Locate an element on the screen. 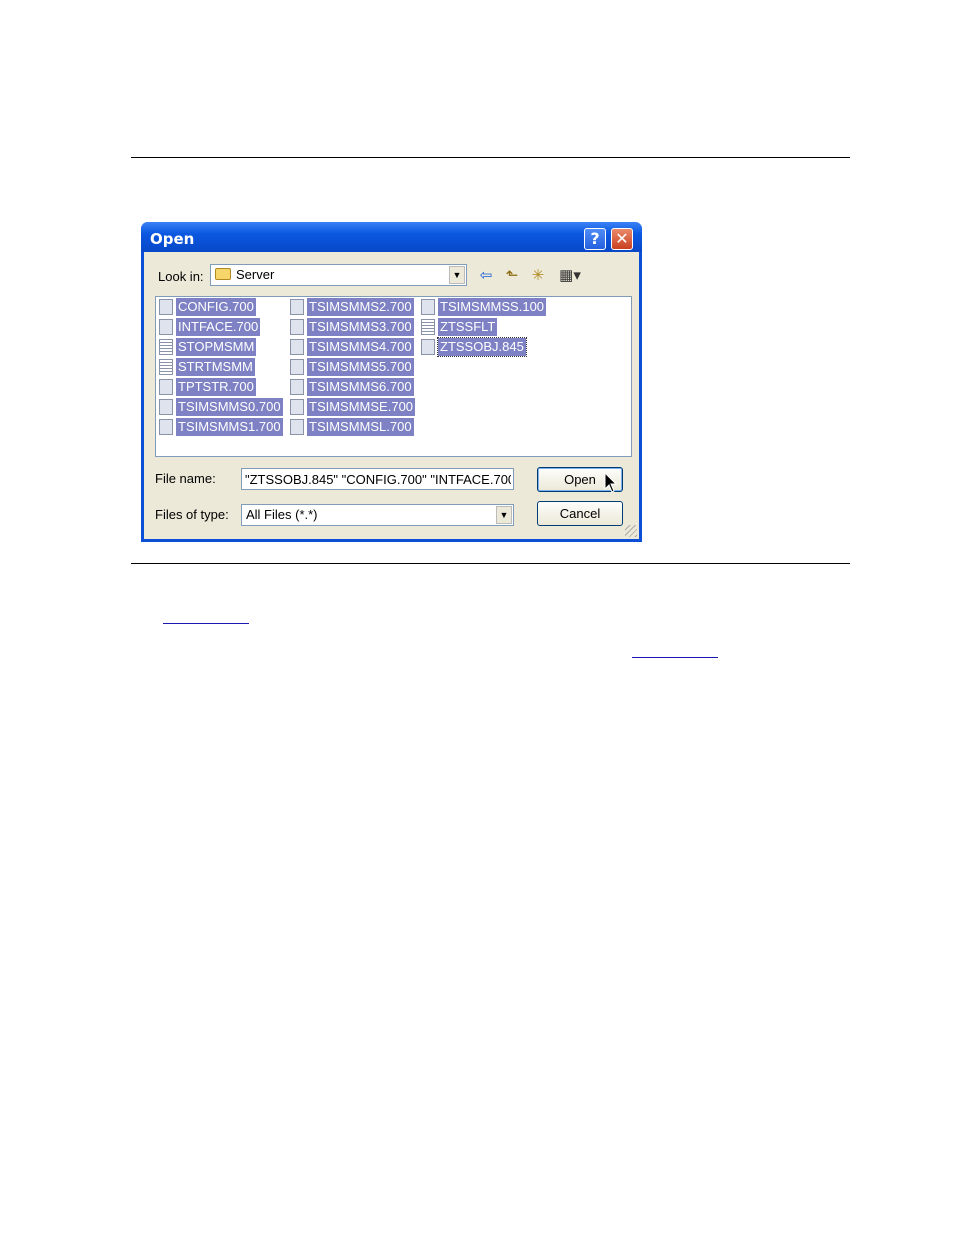 The width and height of the screenshot is (954, 1235). title-bar: Open ? ✕ is located at coordinates (391, 237).